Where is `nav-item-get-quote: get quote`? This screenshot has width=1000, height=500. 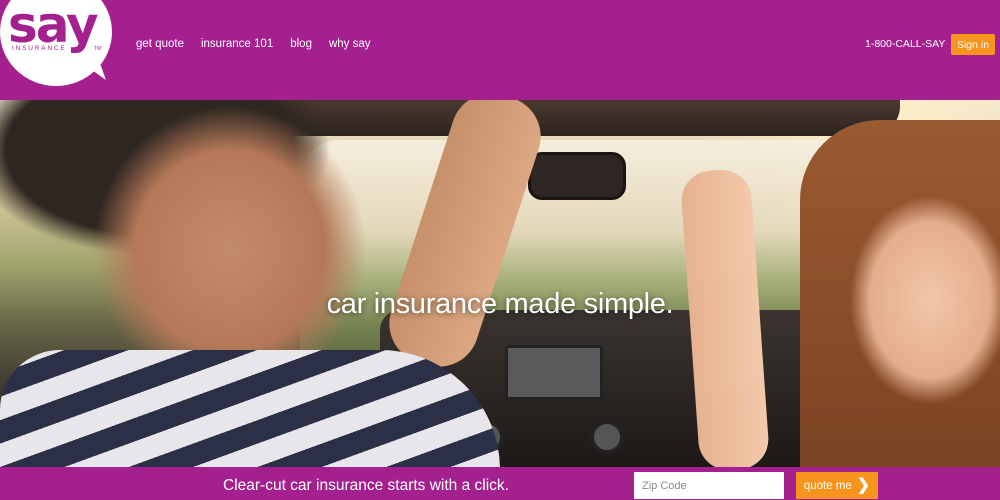
nav-item-get-quote: get quote is located at coordinates (160, 44).